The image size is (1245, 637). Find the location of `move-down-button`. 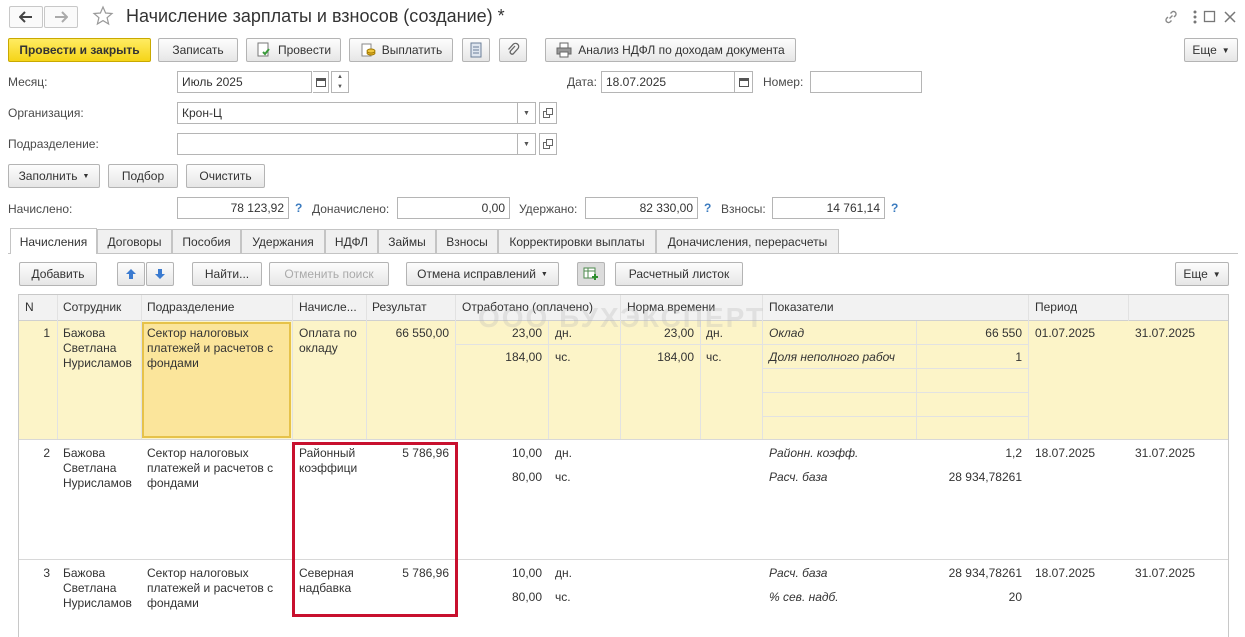

move-down-button is located at coordinates (160, 274).